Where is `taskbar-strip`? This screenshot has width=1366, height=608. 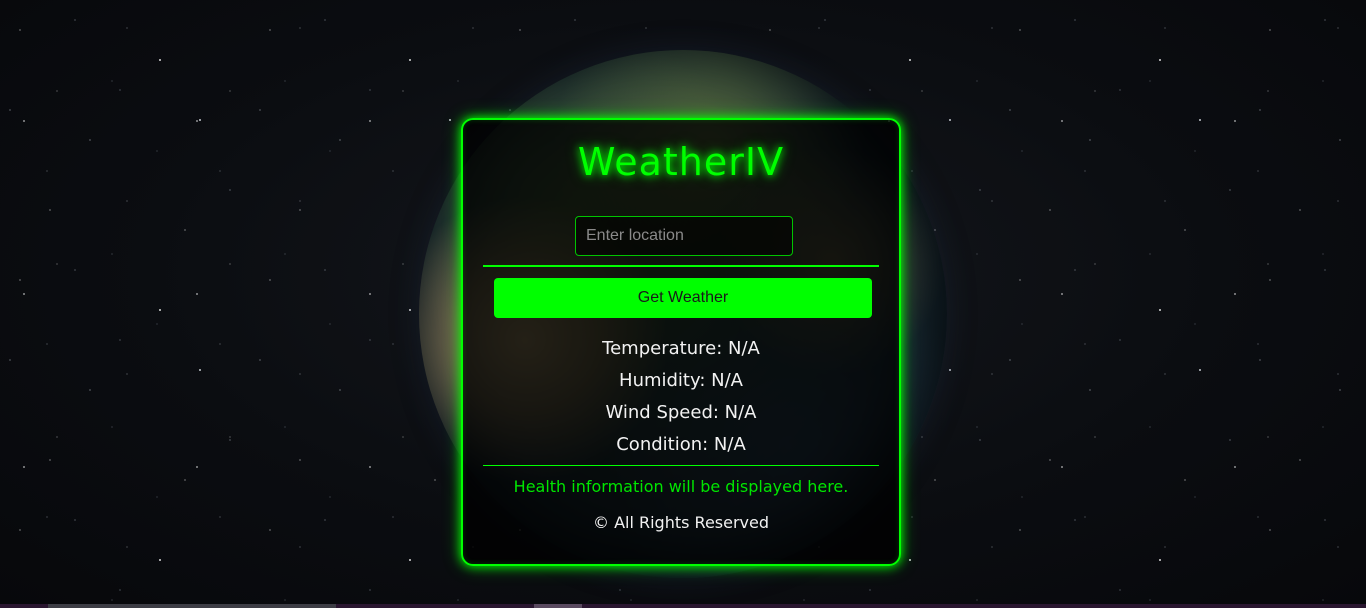 taskbar-strip is located at coordinates (683, 606).